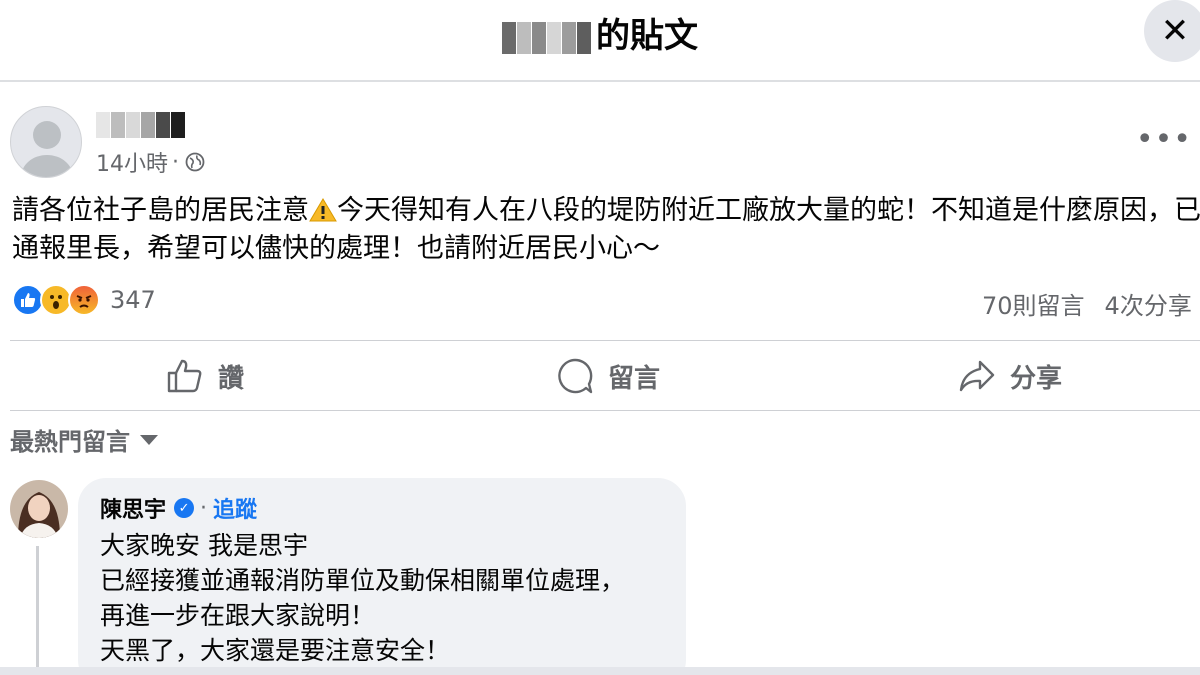 This screenshot has height=675, width=1200. Describe the element at coordinates (1087, 303) in the screenshot. I see `post-stats: 70則留言 4次分享` at that location.